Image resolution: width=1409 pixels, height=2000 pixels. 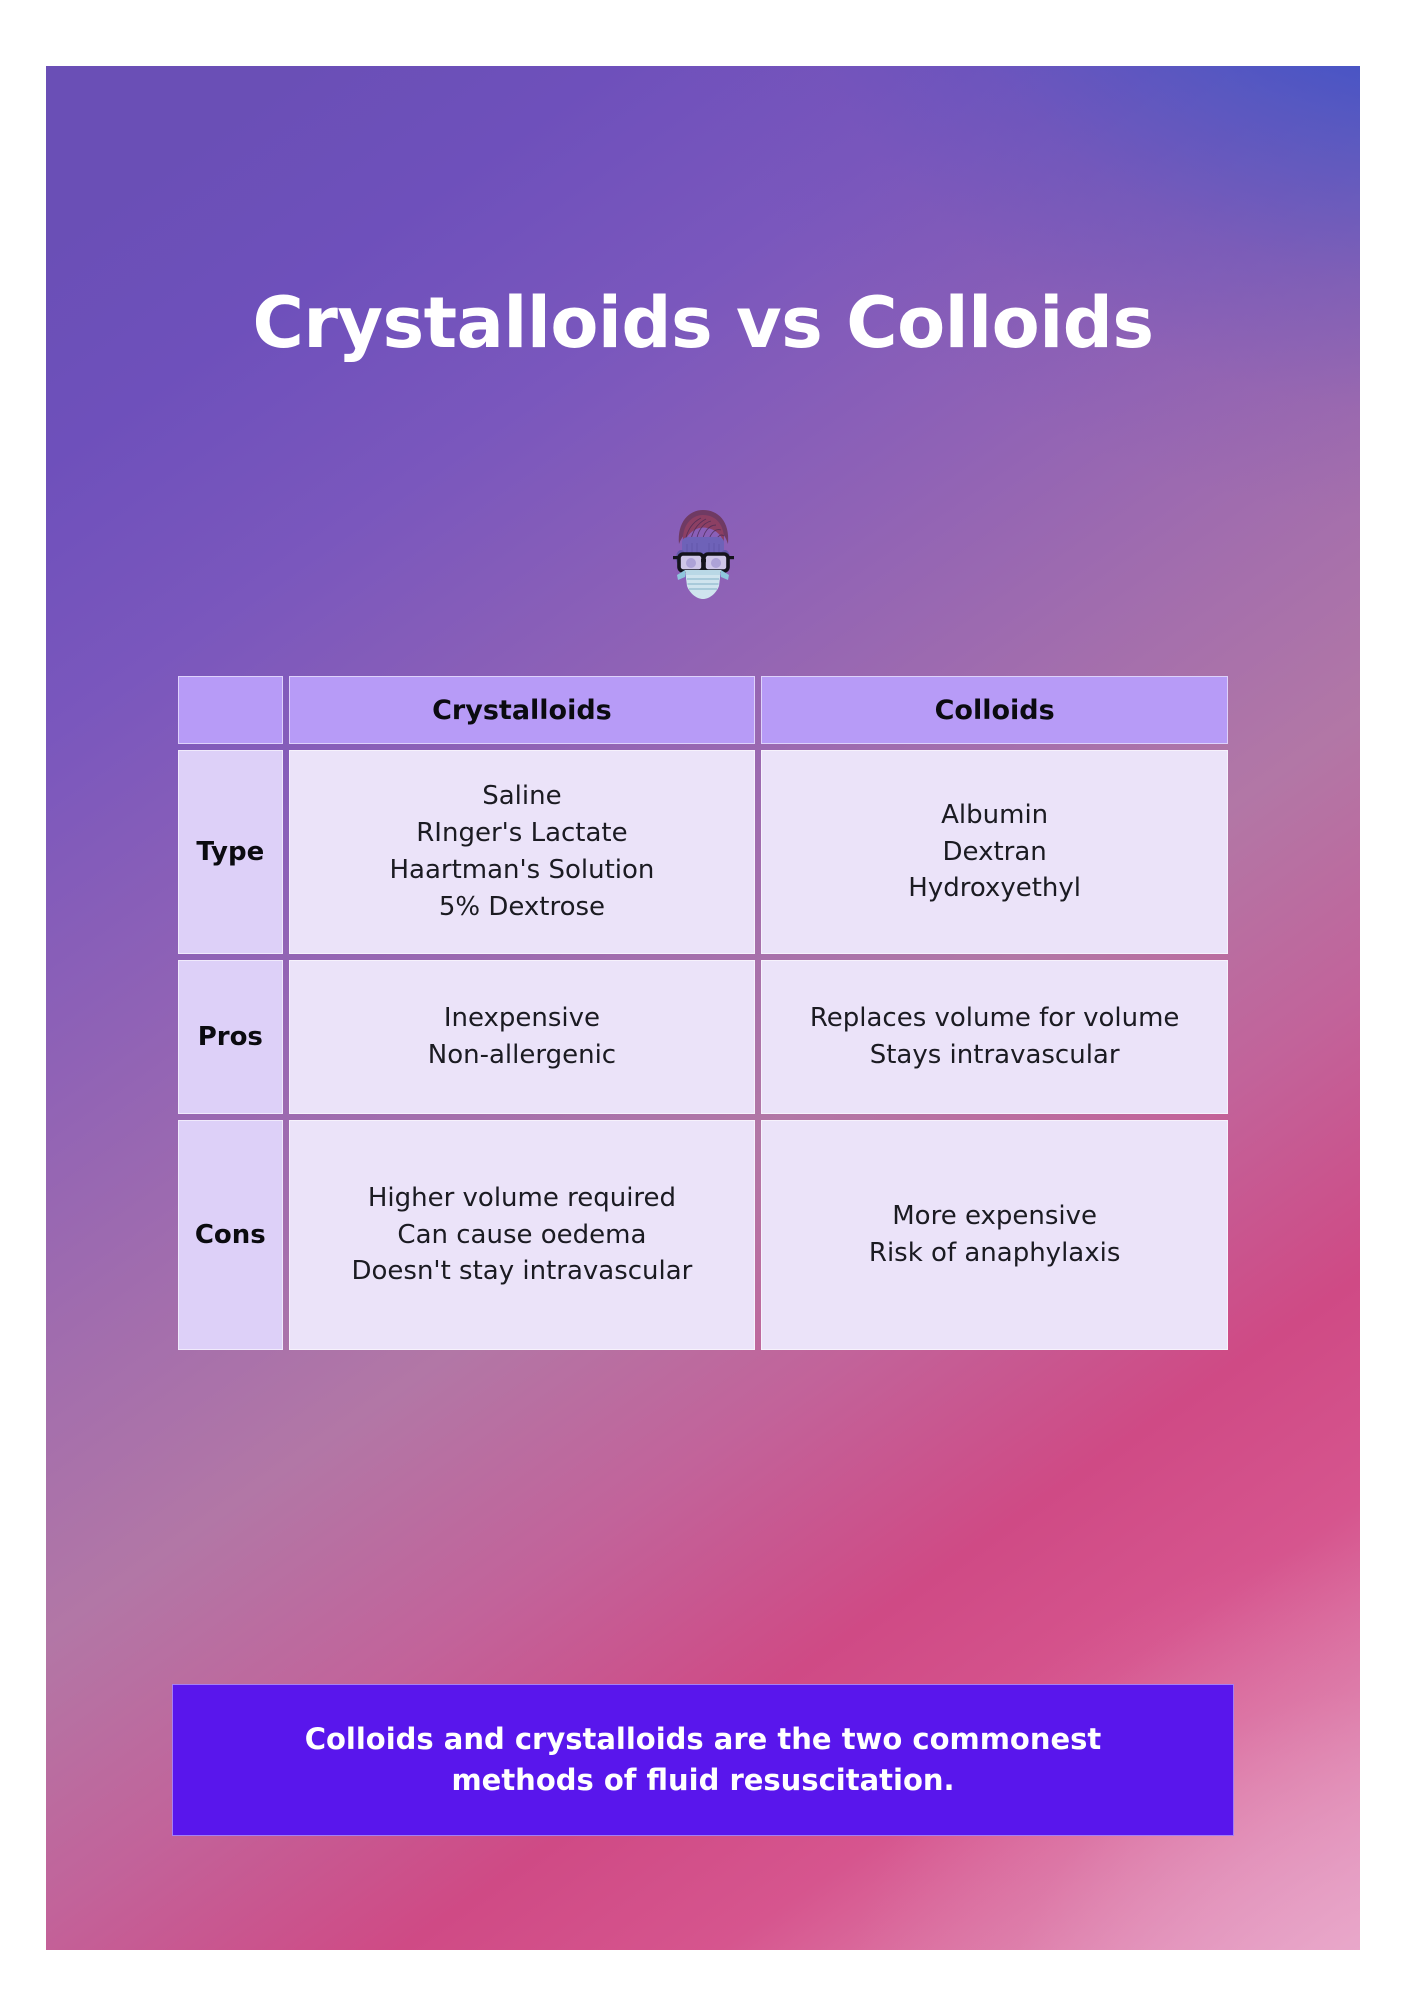 I want to click on cell-type-colloids: Albumin Dextran Hydroxyethyl, so click(x=994, y=852).